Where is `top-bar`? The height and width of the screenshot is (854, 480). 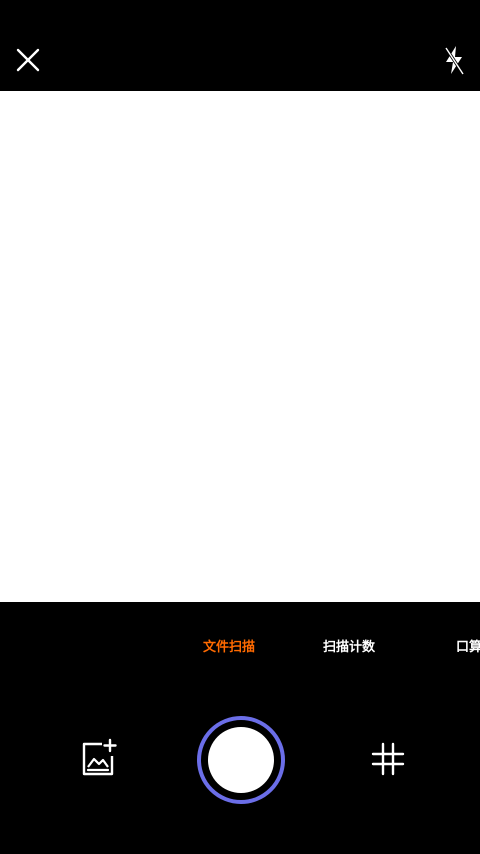 top-bar is located at coordinates (240, 45).